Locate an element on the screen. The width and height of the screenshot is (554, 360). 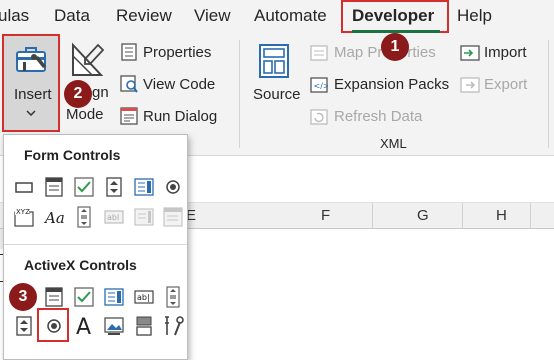
menu-formulas: ulas is located at coordinates (14, 16).